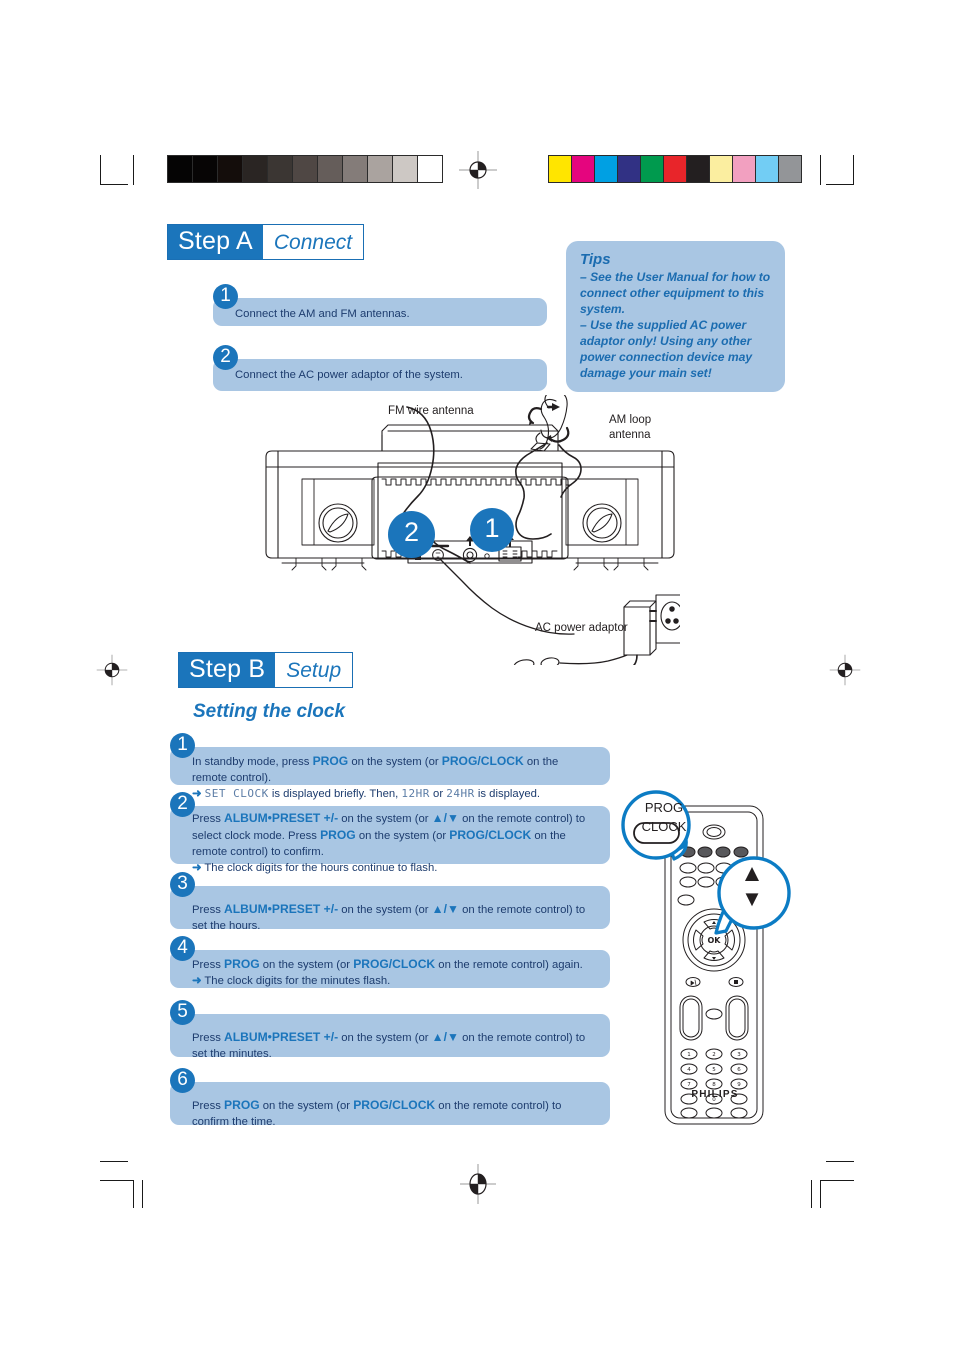  What do you see at coordinates (478, 1184) in the screenshot?
I see `registration-target-bottom` at bounding box center [478, 1184].